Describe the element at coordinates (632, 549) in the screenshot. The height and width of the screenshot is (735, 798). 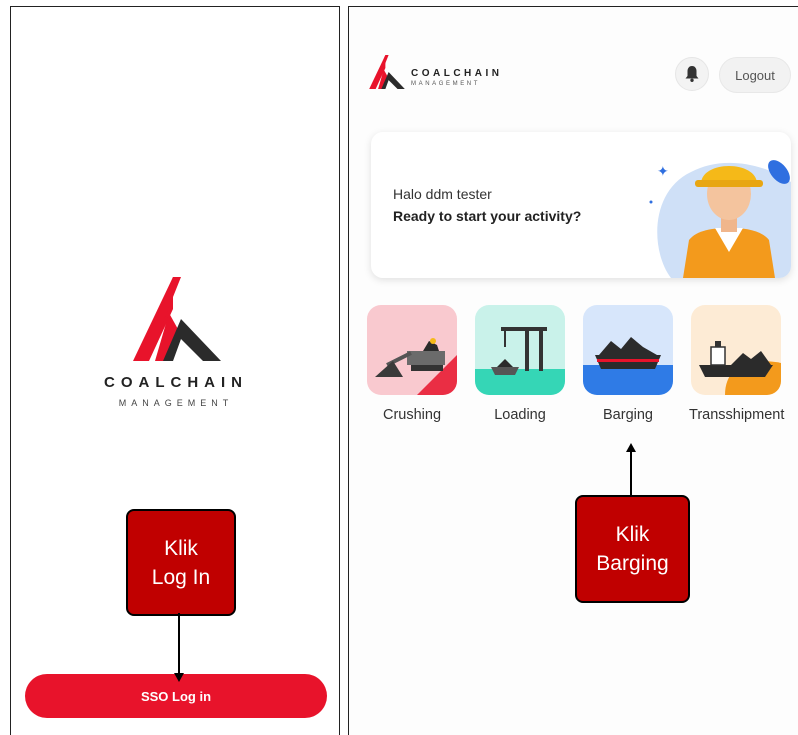
I see `barging-callout: Klik Barging` at that location.